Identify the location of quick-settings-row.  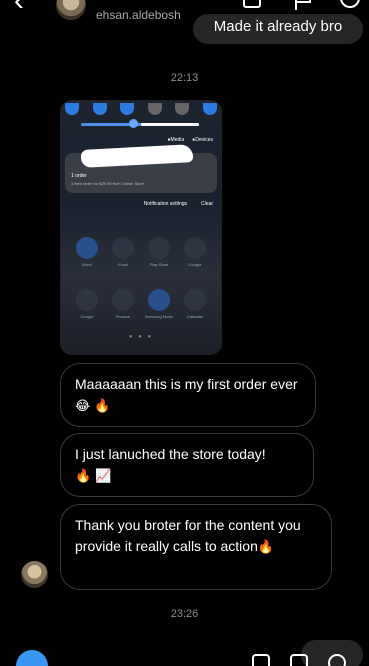
(141, 109).